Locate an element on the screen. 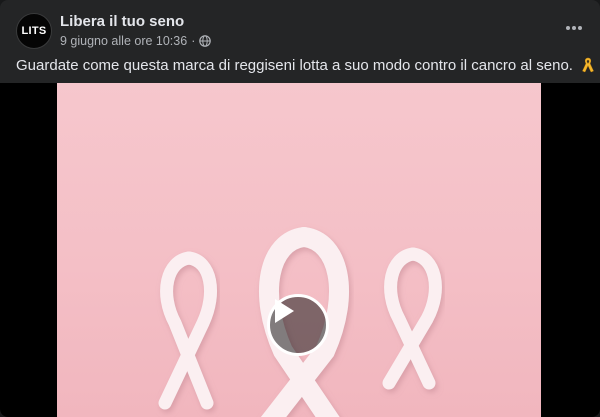 This screenshot has height=417, width=600. play-button is located at coordinates (298, 325).